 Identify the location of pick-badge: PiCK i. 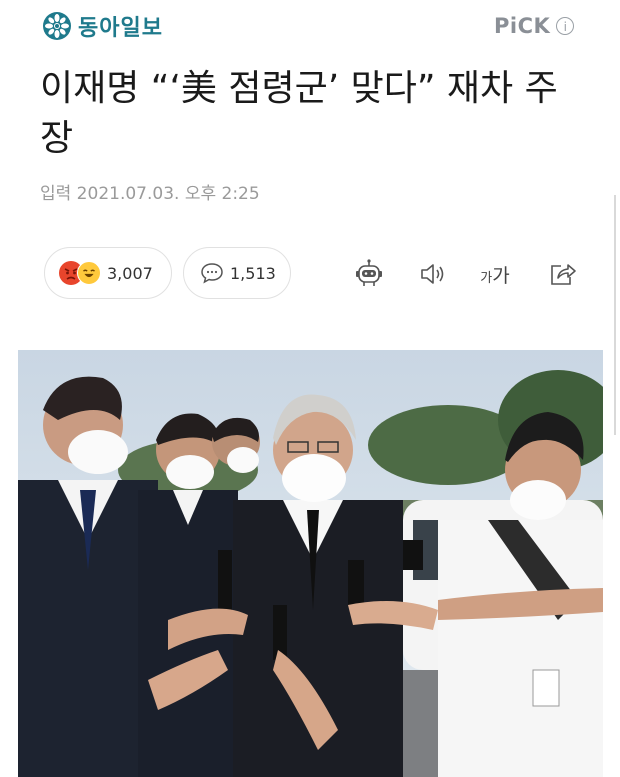
(534, 26).